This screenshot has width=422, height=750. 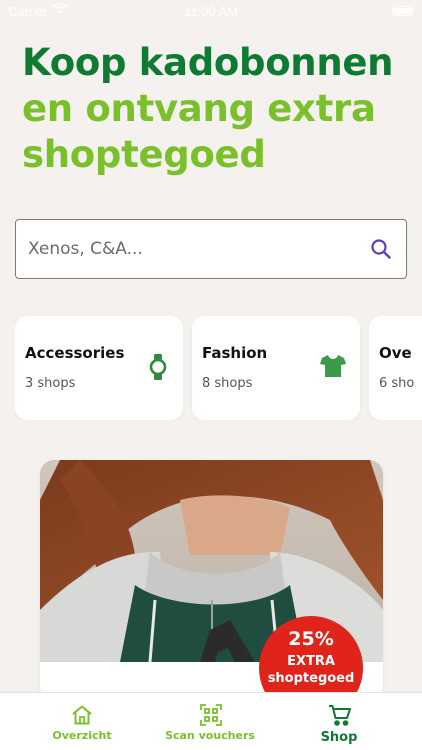 What do you see at coordinates (339, 737) in the screenshot?
I see `tab-label: Shop` at bounding box center [339, 737].